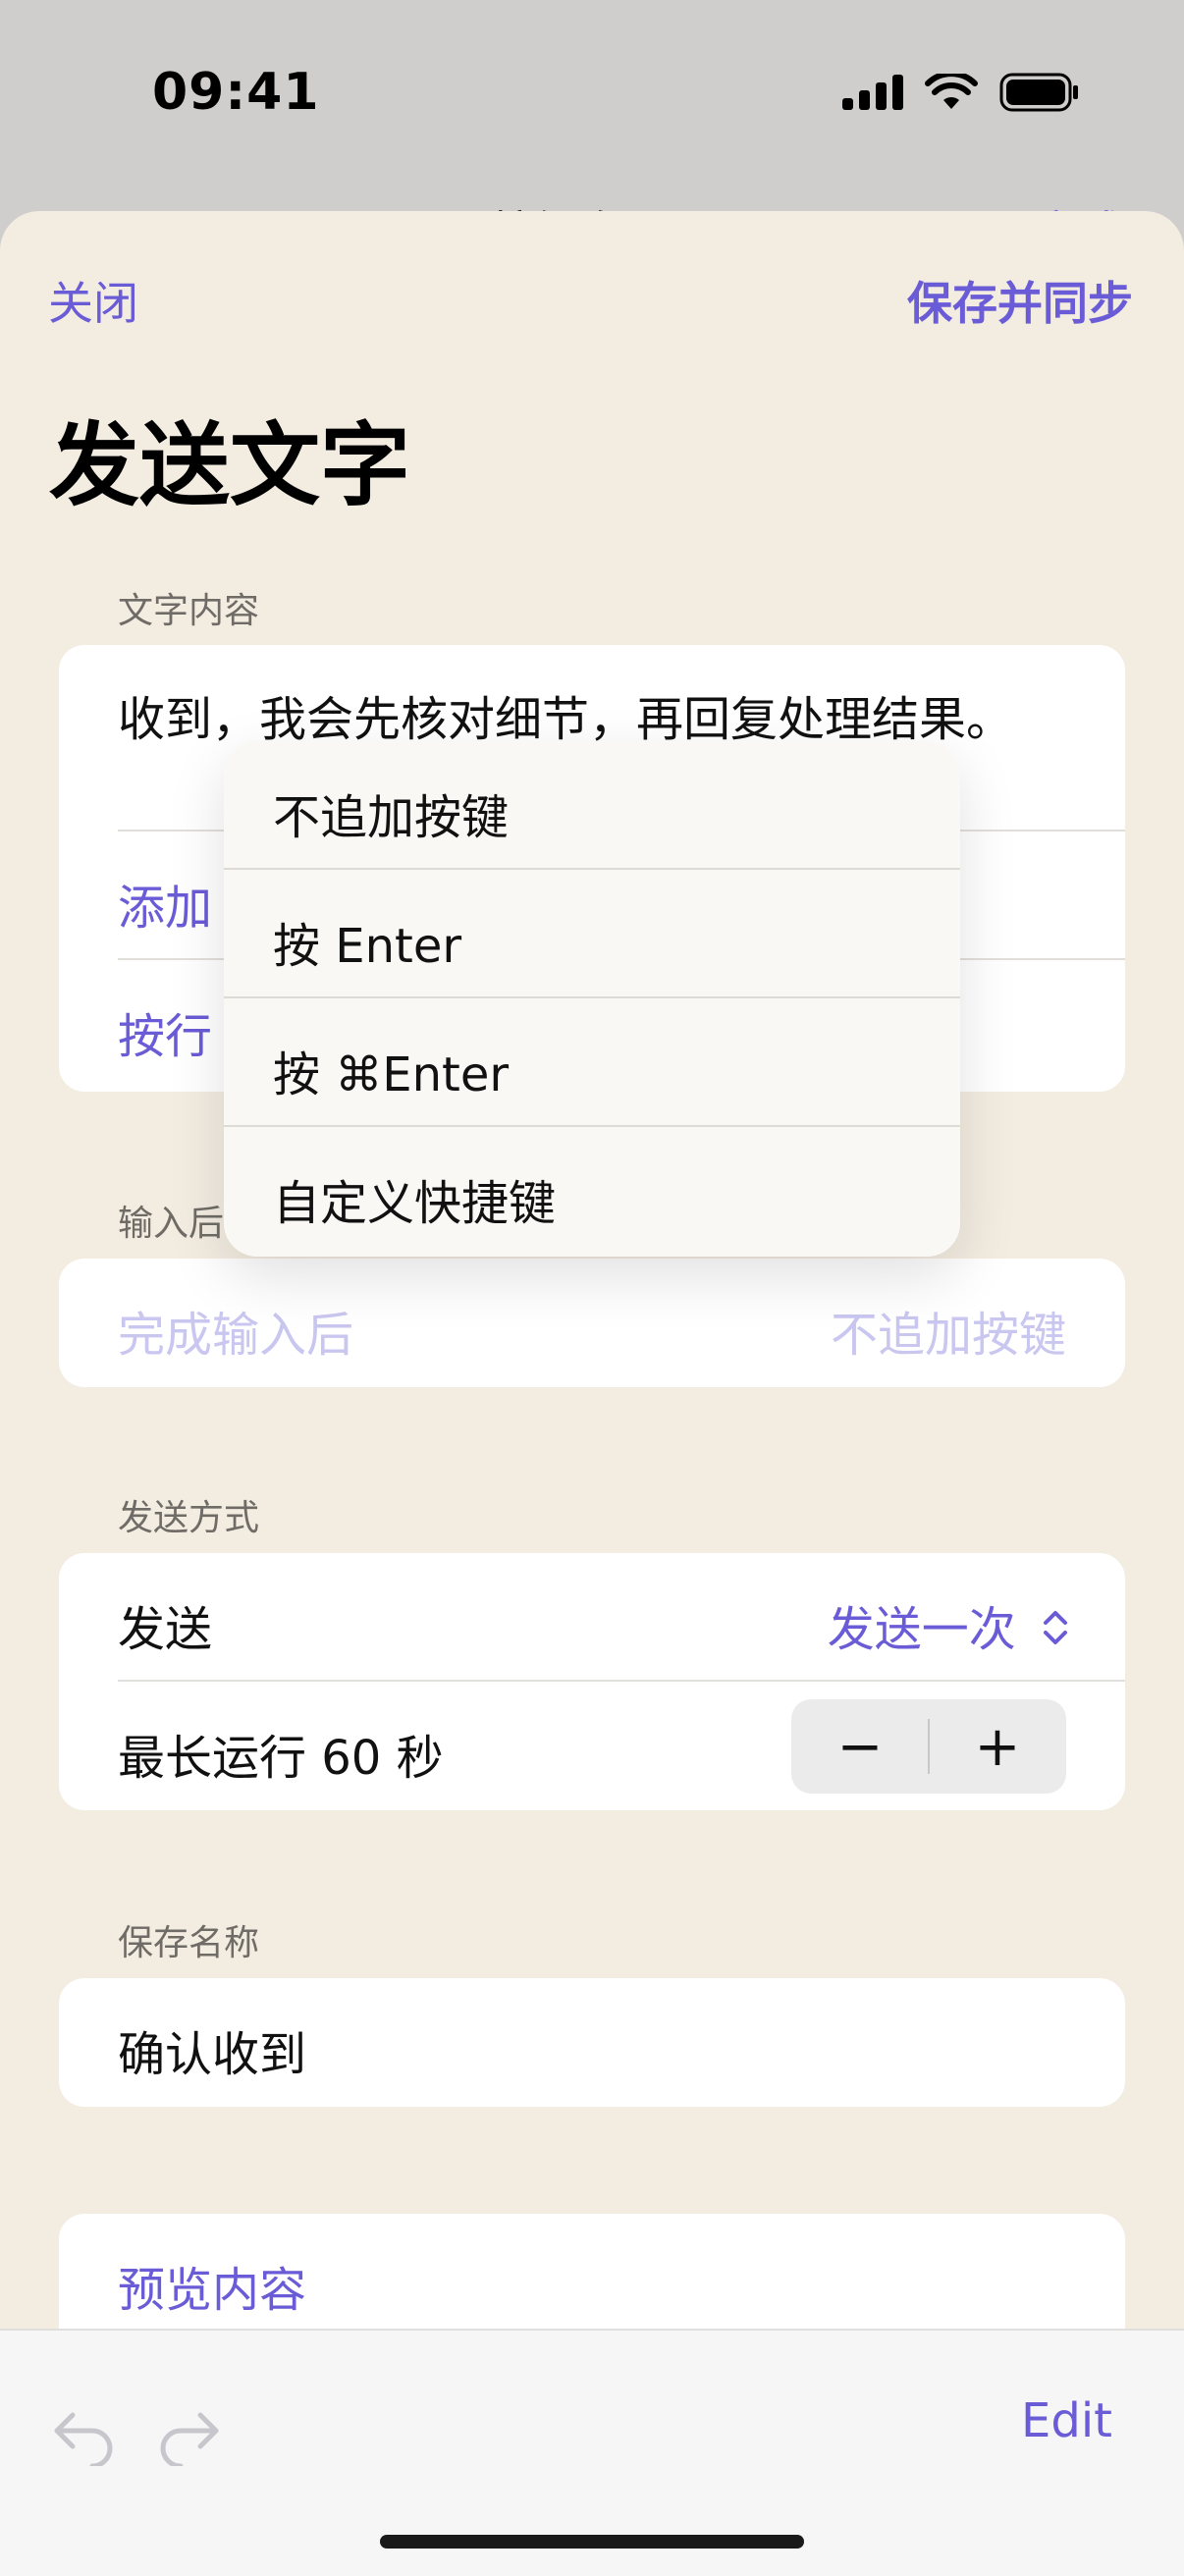 This screenshot has width=1184, height=2576. Describe the element at coordinates (873, 92) in the screenshot. I see `cellular-signal-icon` at that location.